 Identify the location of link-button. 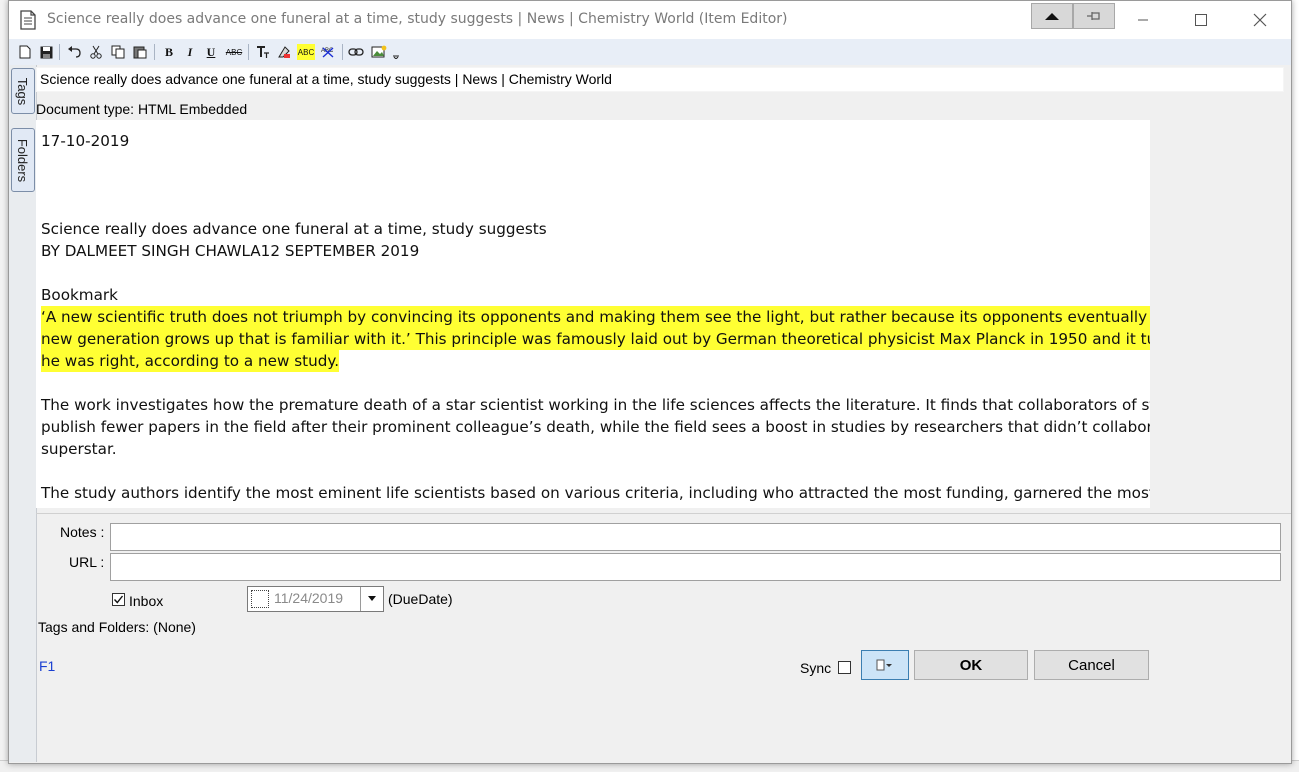
(356, 52).